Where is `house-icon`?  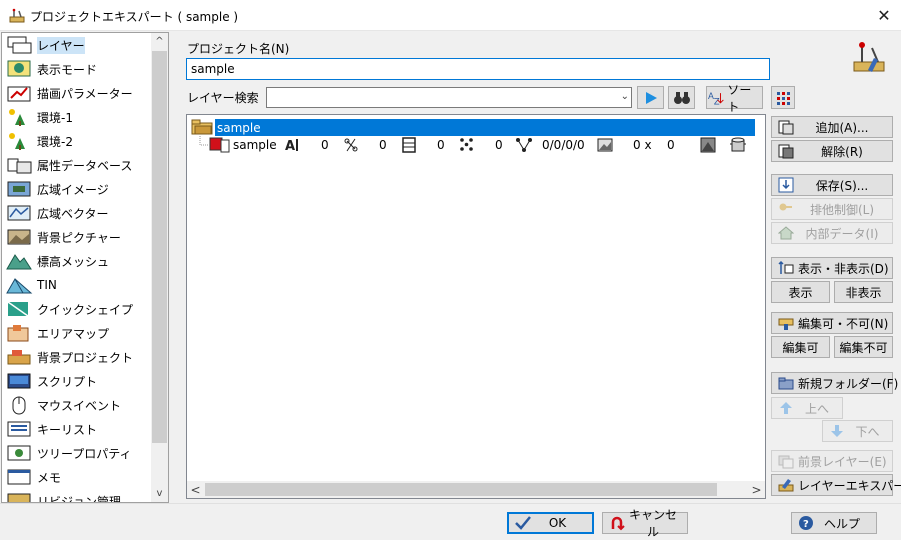 house-icon is located at coordinates (786, 233).